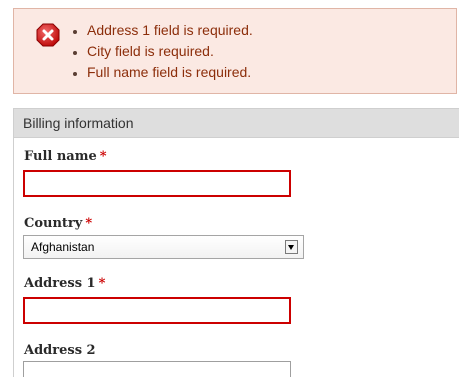 The width and height of the screenshot is (459, 377). I want to click on country-label-text: Country, so click(53, 223).